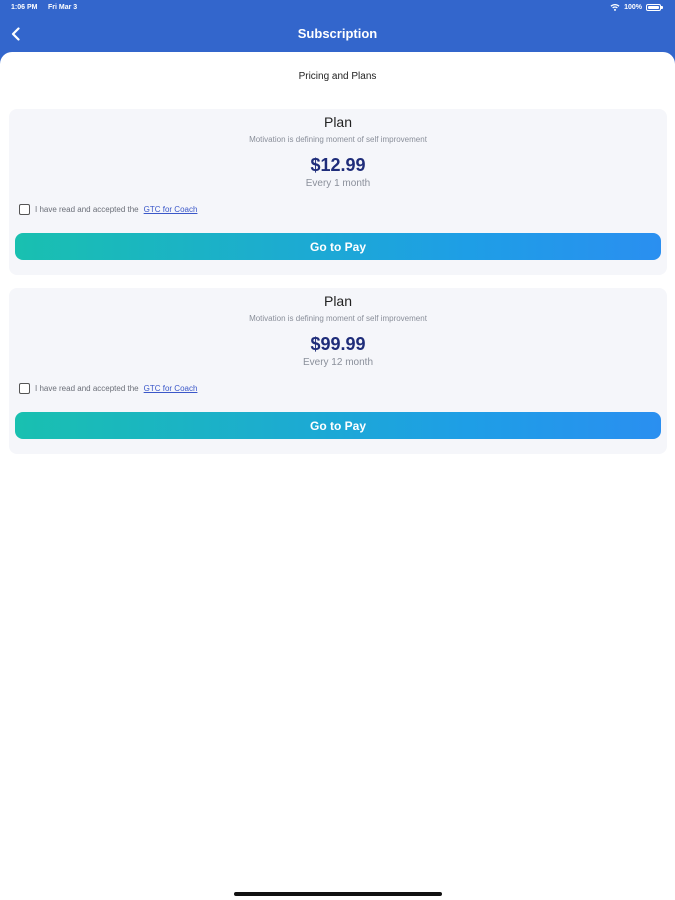 The width and height of the screenshot is (675, 900). Describe the element at coordinates (337, 33) in the screenshot. I see `page-title: Subscription` at that location.